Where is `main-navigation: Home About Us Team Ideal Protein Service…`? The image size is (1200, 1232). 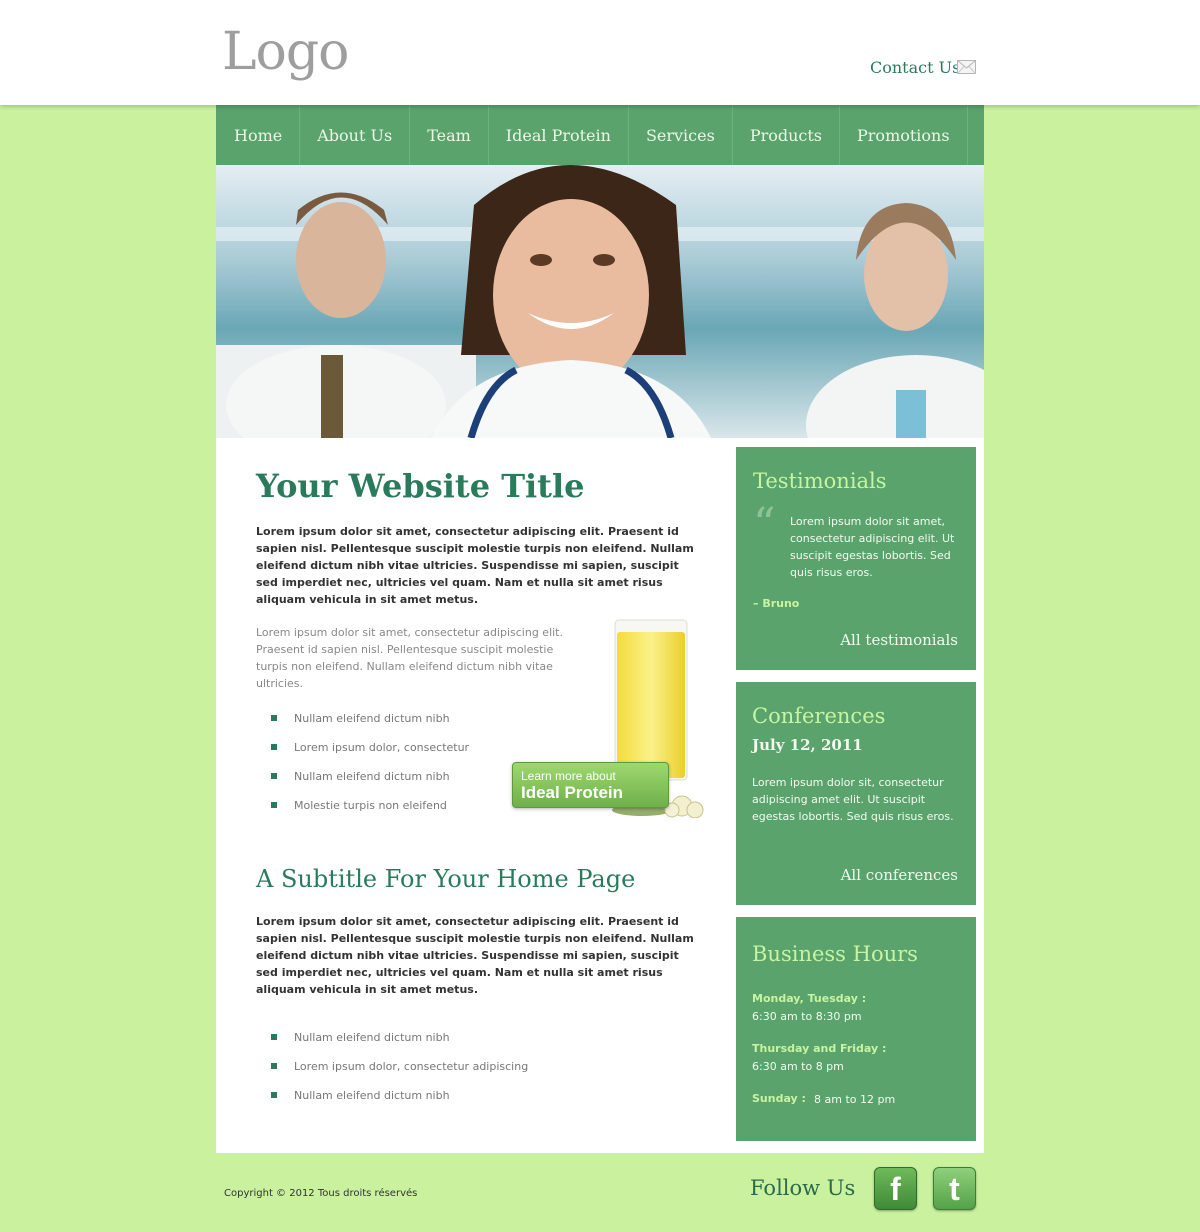
main-navigation: Home About Us Team Ideal Protein Service… is located at coordinates (600, 135).